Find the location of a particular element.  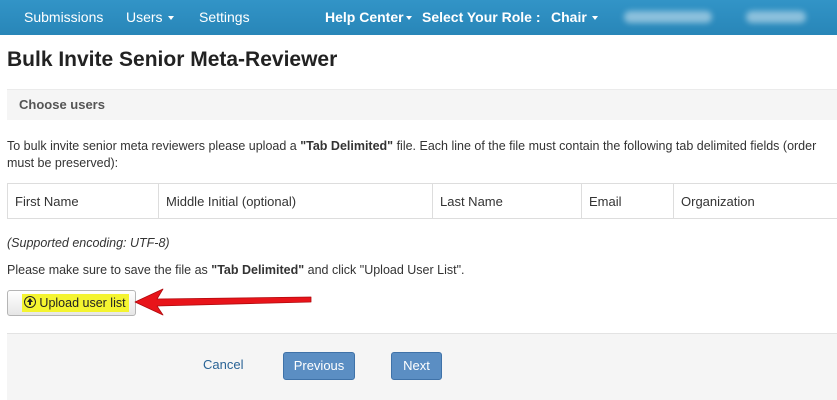

nav-help-center: Help Center is located at coordinates (368, 17).